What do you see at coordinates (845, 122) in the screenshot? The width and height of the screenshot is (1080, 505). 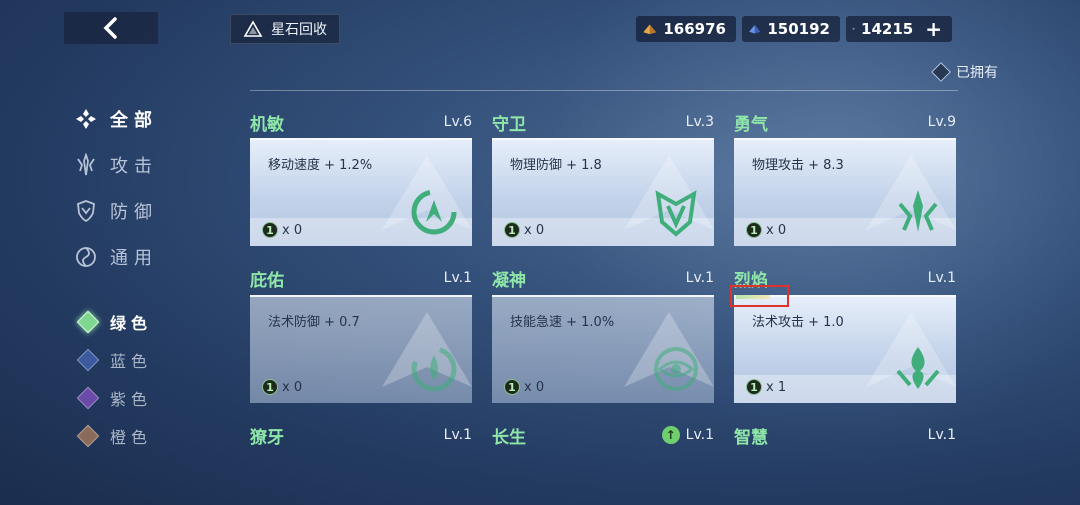 I see `card-header: 勇气 Lv.9` at bounding box center [845, 122].